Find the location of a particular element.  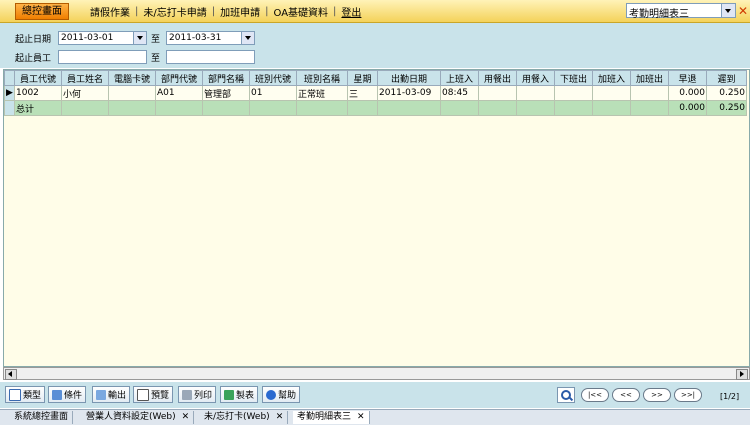

nav-oa-basic: OA基礎資料 is located at coordinates (301, 11).